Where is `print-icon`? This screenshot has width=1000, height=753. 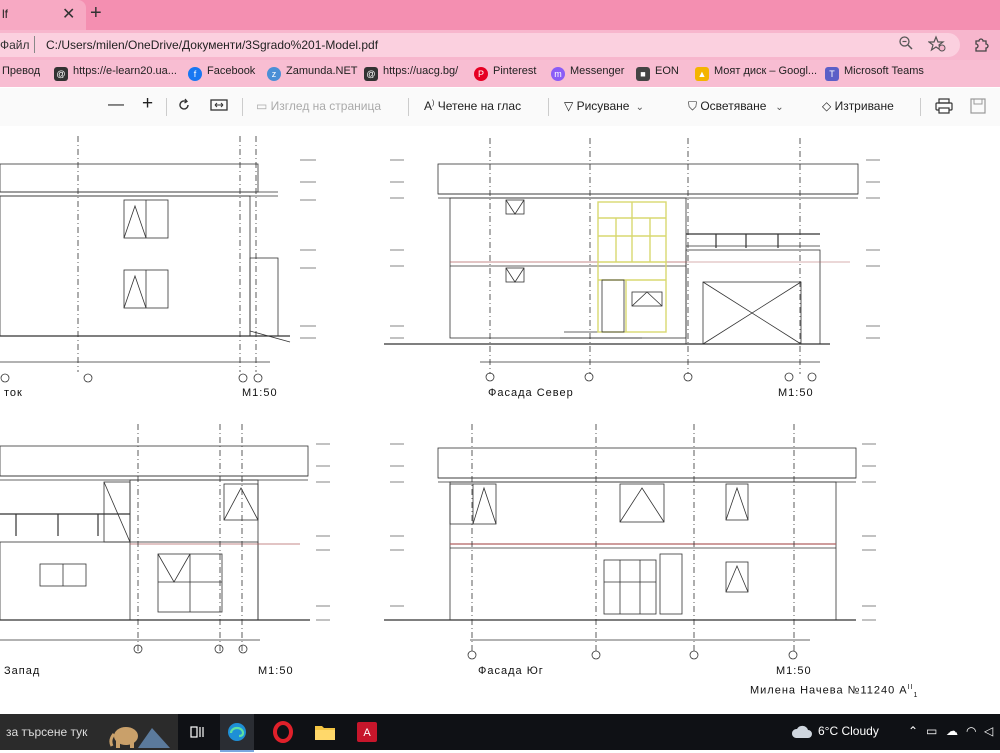
print-icon is located at coordinates (944, 107).